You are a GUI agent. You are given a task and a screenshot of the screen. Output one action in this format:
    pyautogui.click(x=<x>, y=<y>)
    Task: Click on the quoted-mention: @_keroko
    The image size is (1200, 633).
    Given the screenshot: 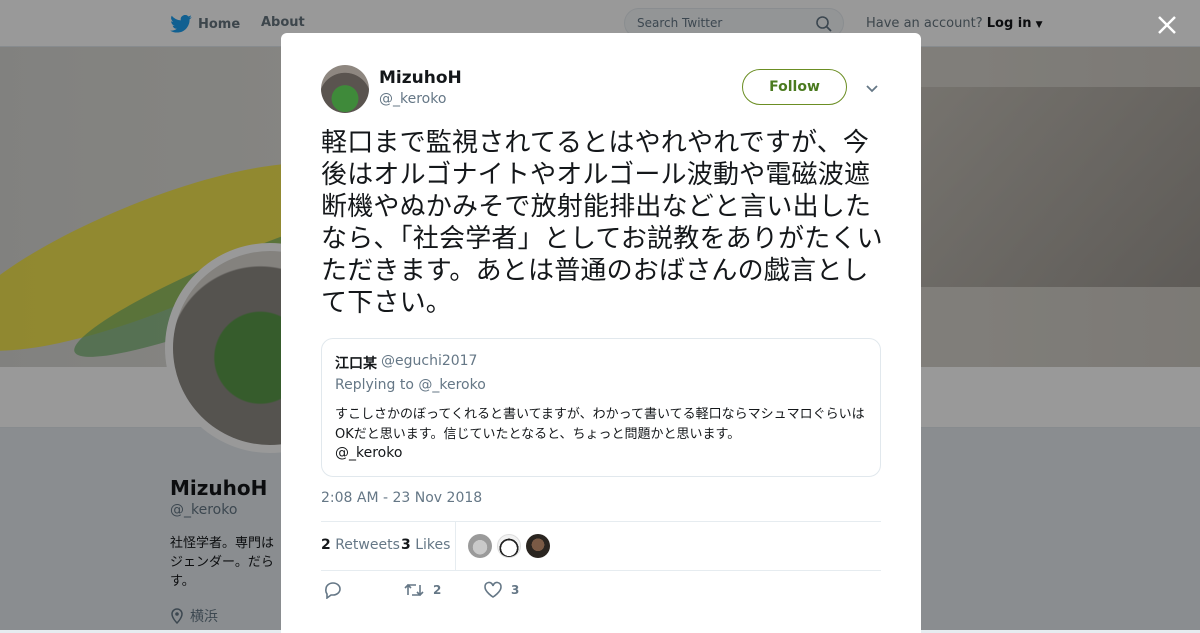 What is the action you would take?
    pyautogui.click(x=369, y=453)
    